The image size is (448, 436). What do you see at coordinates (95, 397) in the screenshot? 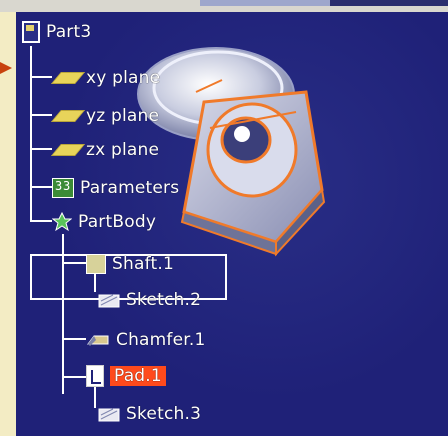
I see `tree-line-sub3` at bounding box center [95, 397].